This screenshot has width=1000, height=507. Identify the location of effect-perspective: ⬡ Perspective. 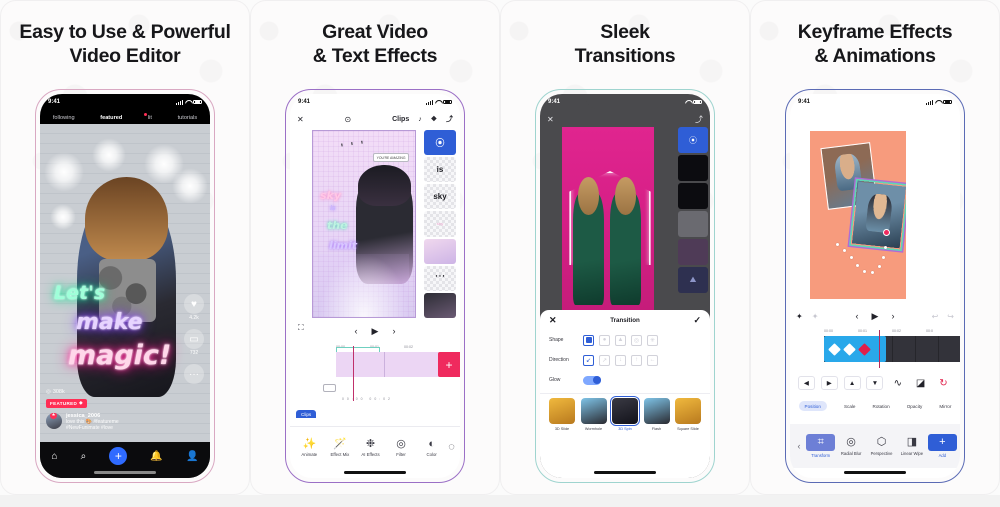
(881, 445).